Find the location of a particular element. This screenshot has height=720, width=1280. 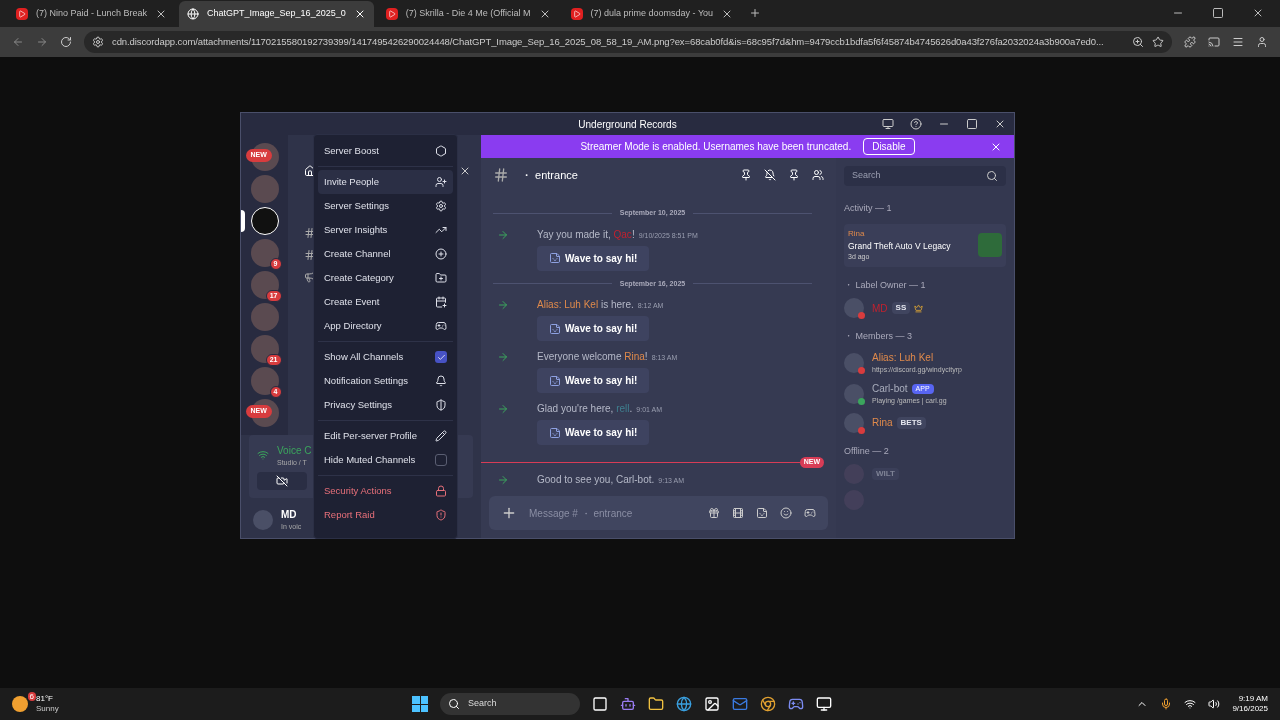

bookmark-star-icon is located at coordinates (1158, 42).